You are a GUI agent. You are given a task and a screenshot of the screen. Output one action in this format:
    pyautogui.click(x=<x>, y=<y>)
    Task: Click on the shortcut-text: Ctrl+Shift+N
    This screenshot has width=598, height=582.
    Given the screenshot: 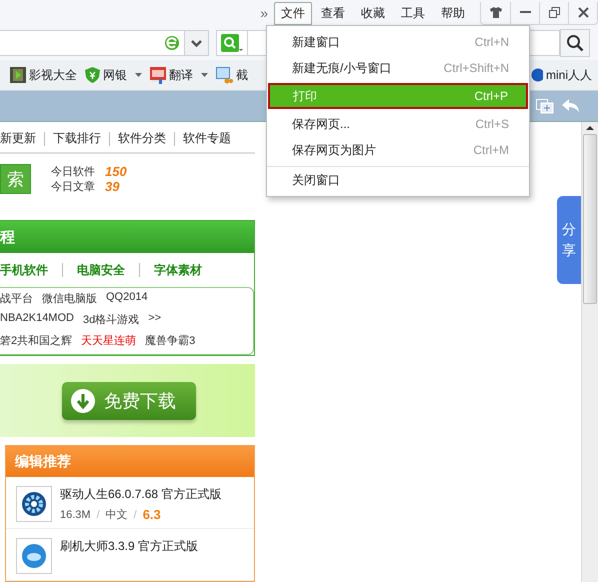 What is the action you would take?
    pyautogui.click(x=476, y=68)
    